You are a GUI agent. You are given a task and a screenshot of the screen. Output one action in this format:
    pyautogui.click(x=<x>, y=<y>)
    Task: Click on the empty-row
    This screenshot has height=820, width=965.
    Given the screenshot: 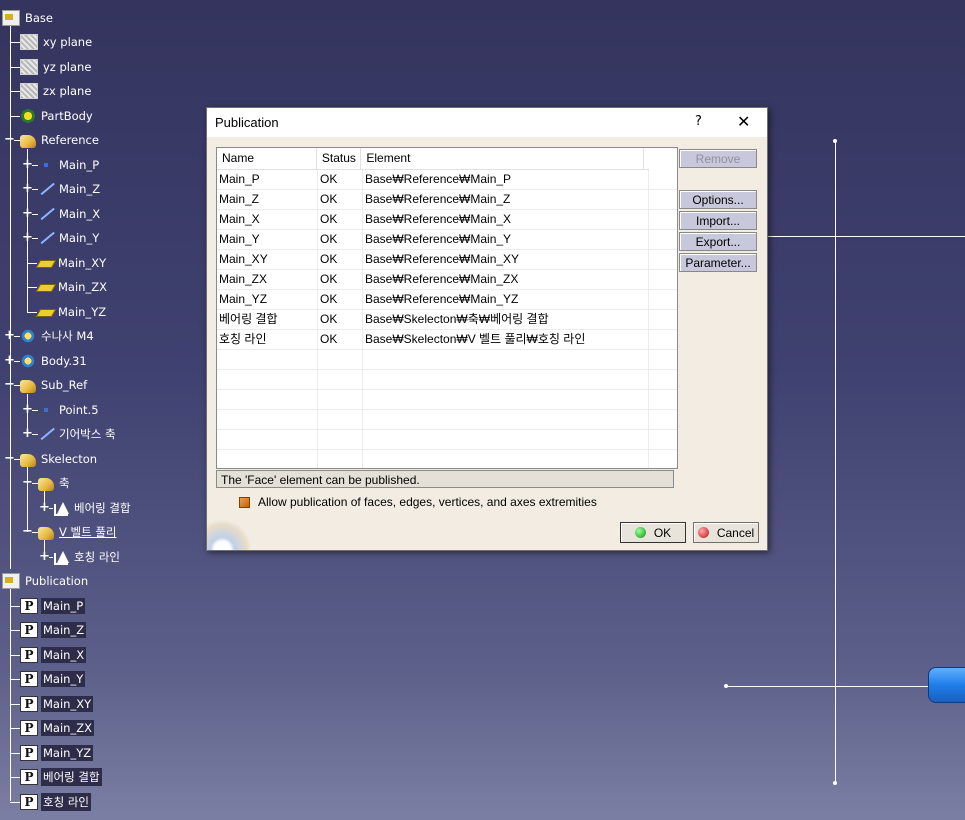 What is the action you would take?
    pyautogui.click(x=447, y=380)
    